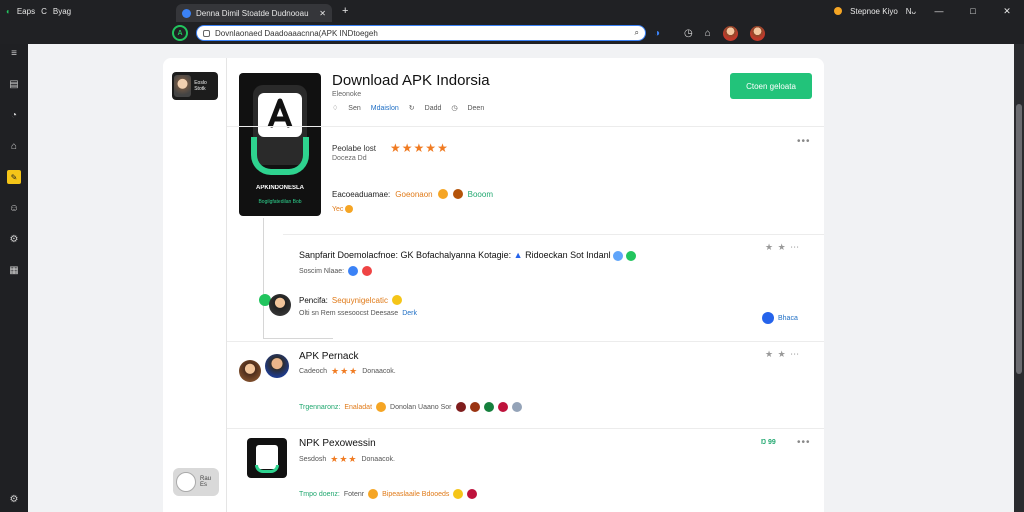 This screenshot has height=512, width=1024. Describe the element at coordinates (313, 371) in the screenshot. I see `section-line-prefix: Cadeoch` at that location.